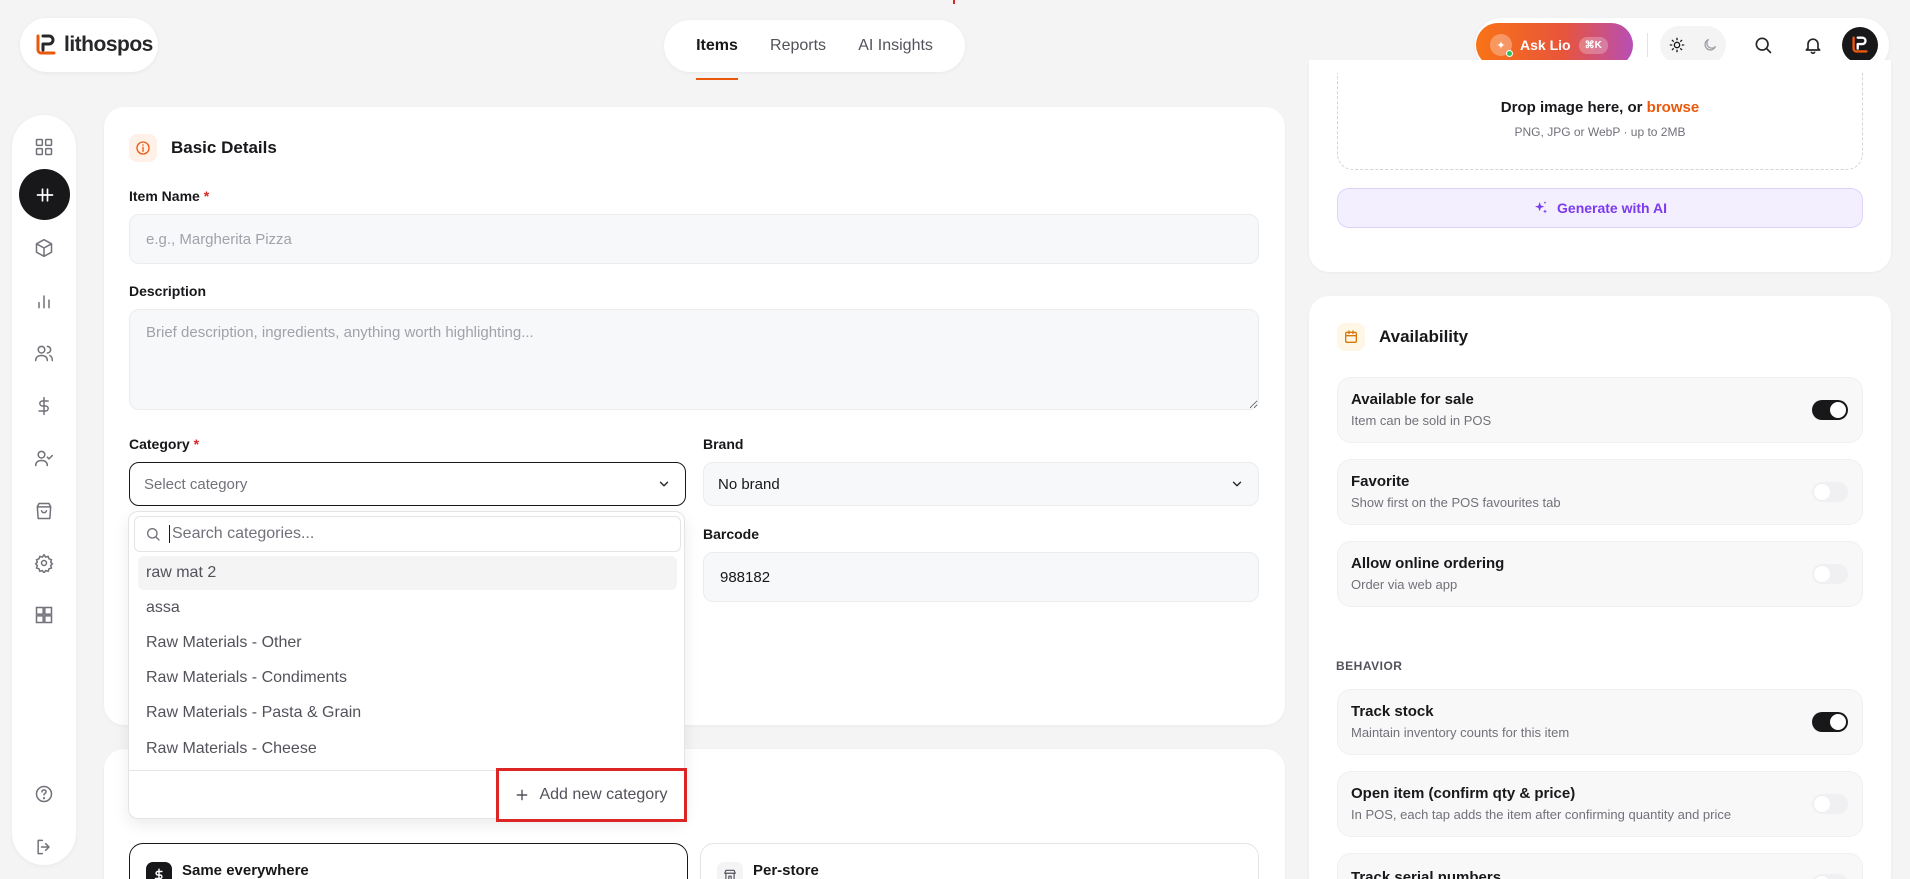 The height and width of the screenshot is (879, 1910). I want to click on add-new-category-label: Add new category, so click(603, 794).